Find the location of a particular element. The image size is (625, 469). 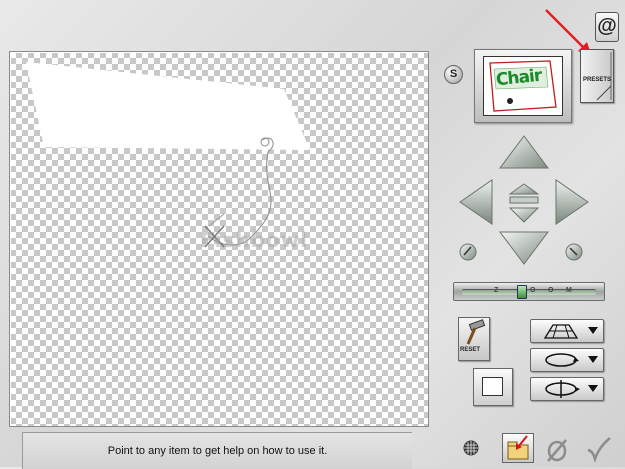

thumbnail-image: Chair is located at coordinates (523, 86).